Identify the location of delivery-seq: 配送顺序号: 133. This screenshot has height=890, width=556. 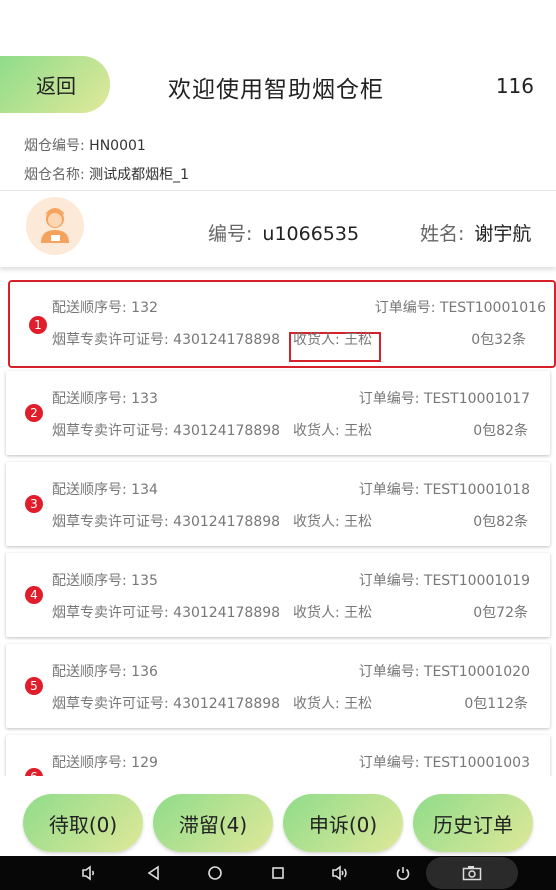
(105, 399).